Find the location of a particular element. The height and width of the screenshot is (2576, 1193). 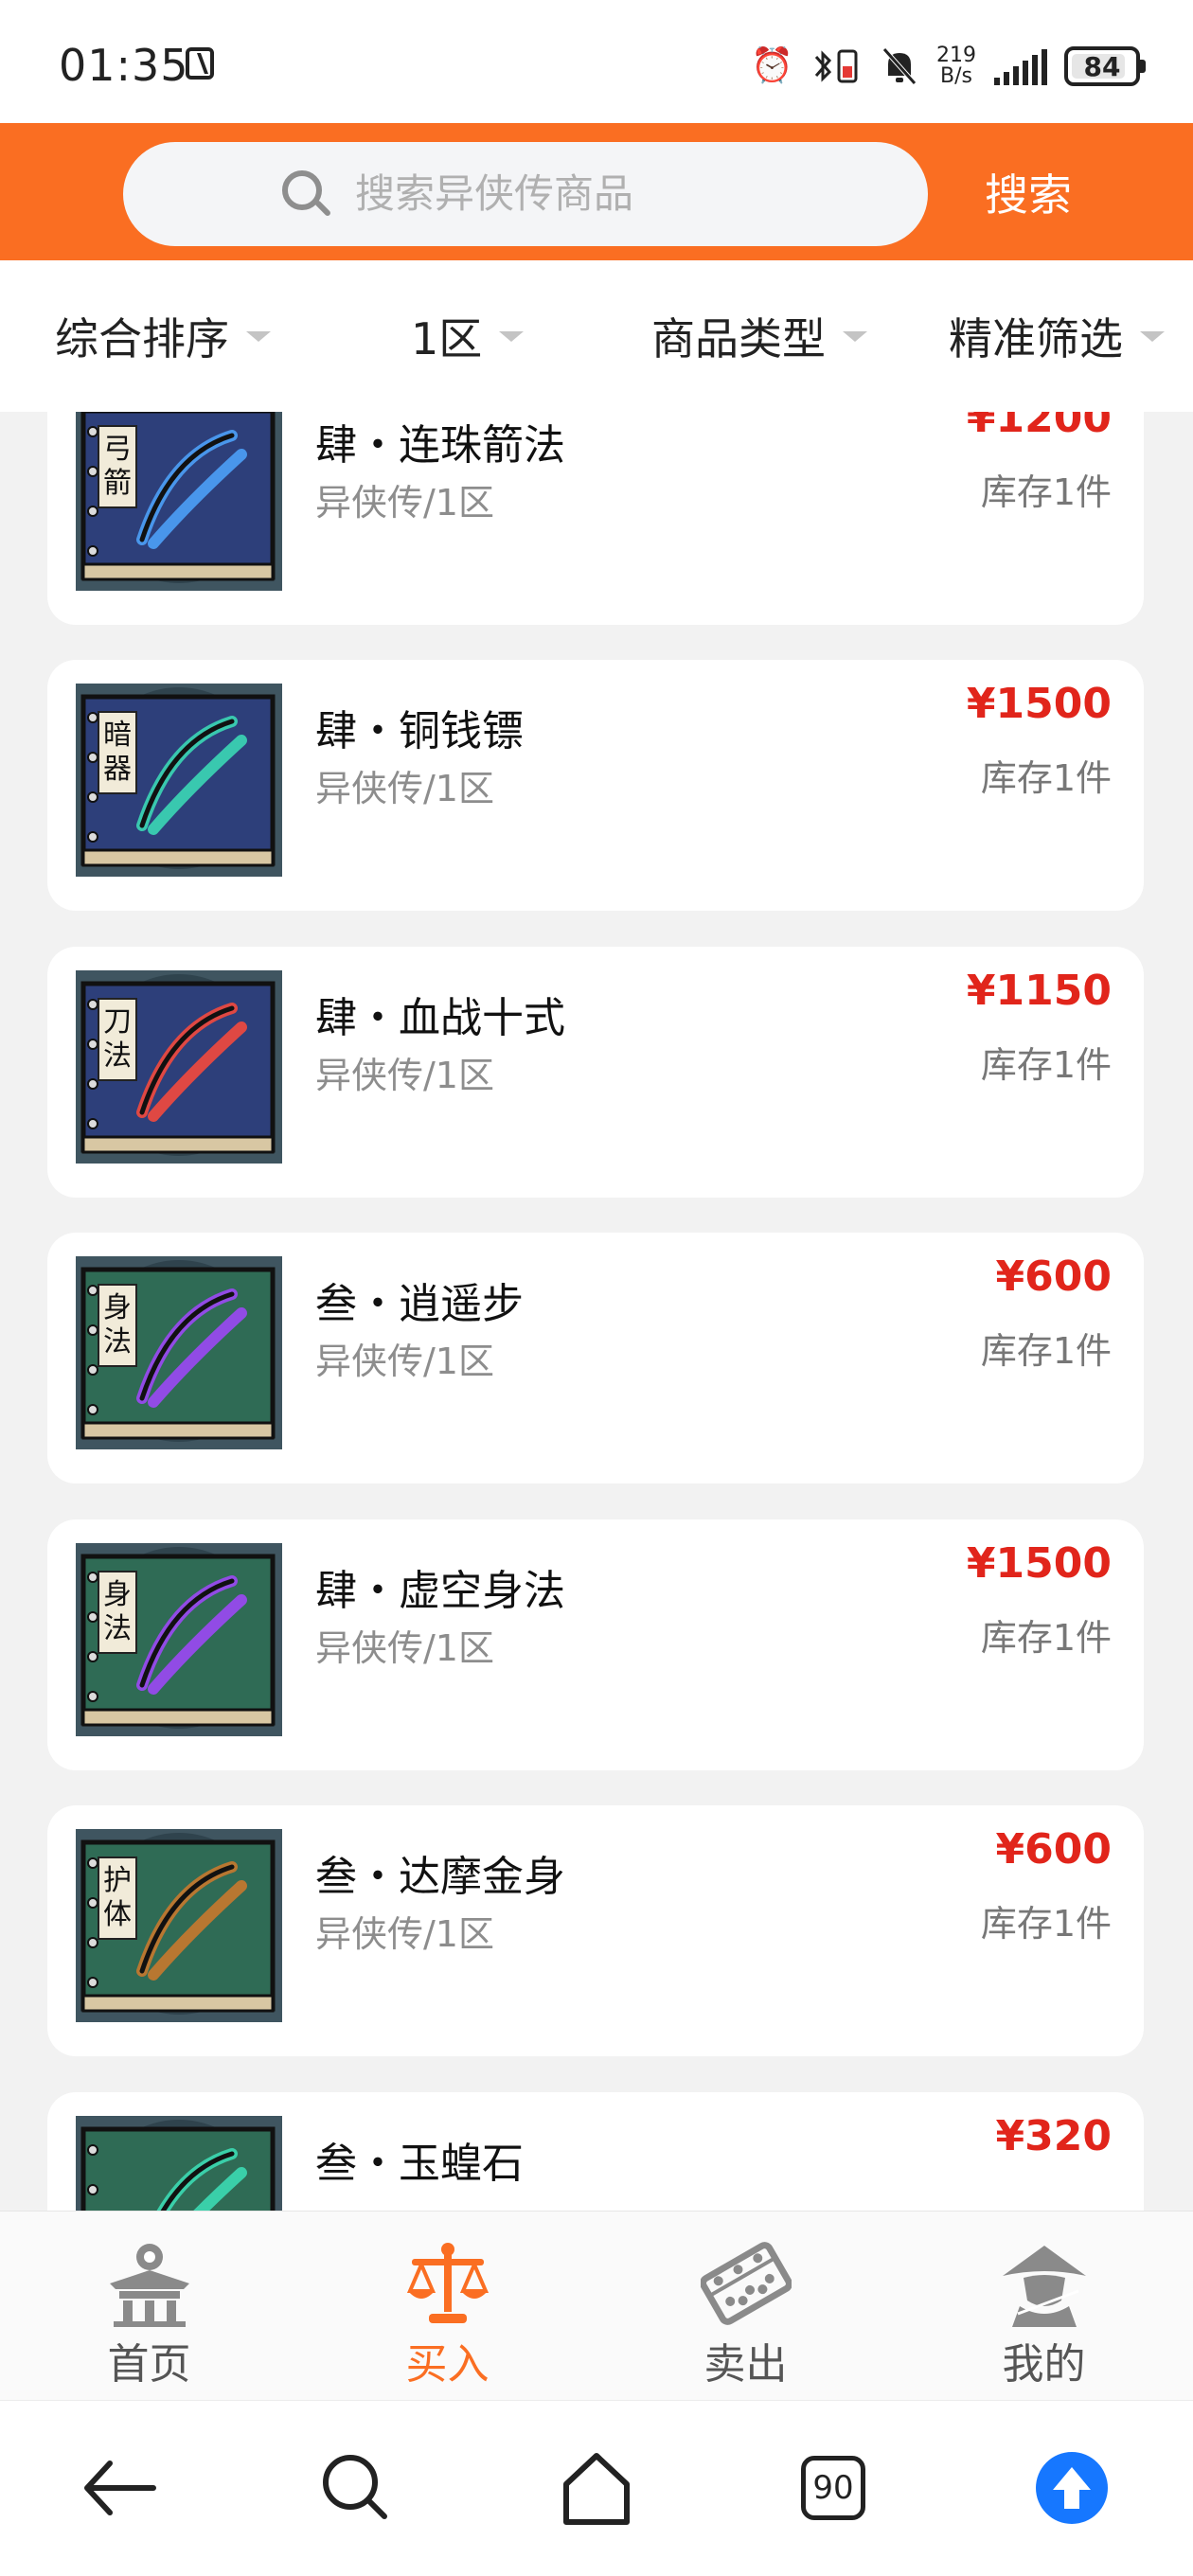

book-tag-char: 护 is located at coordinates (117, 1881).